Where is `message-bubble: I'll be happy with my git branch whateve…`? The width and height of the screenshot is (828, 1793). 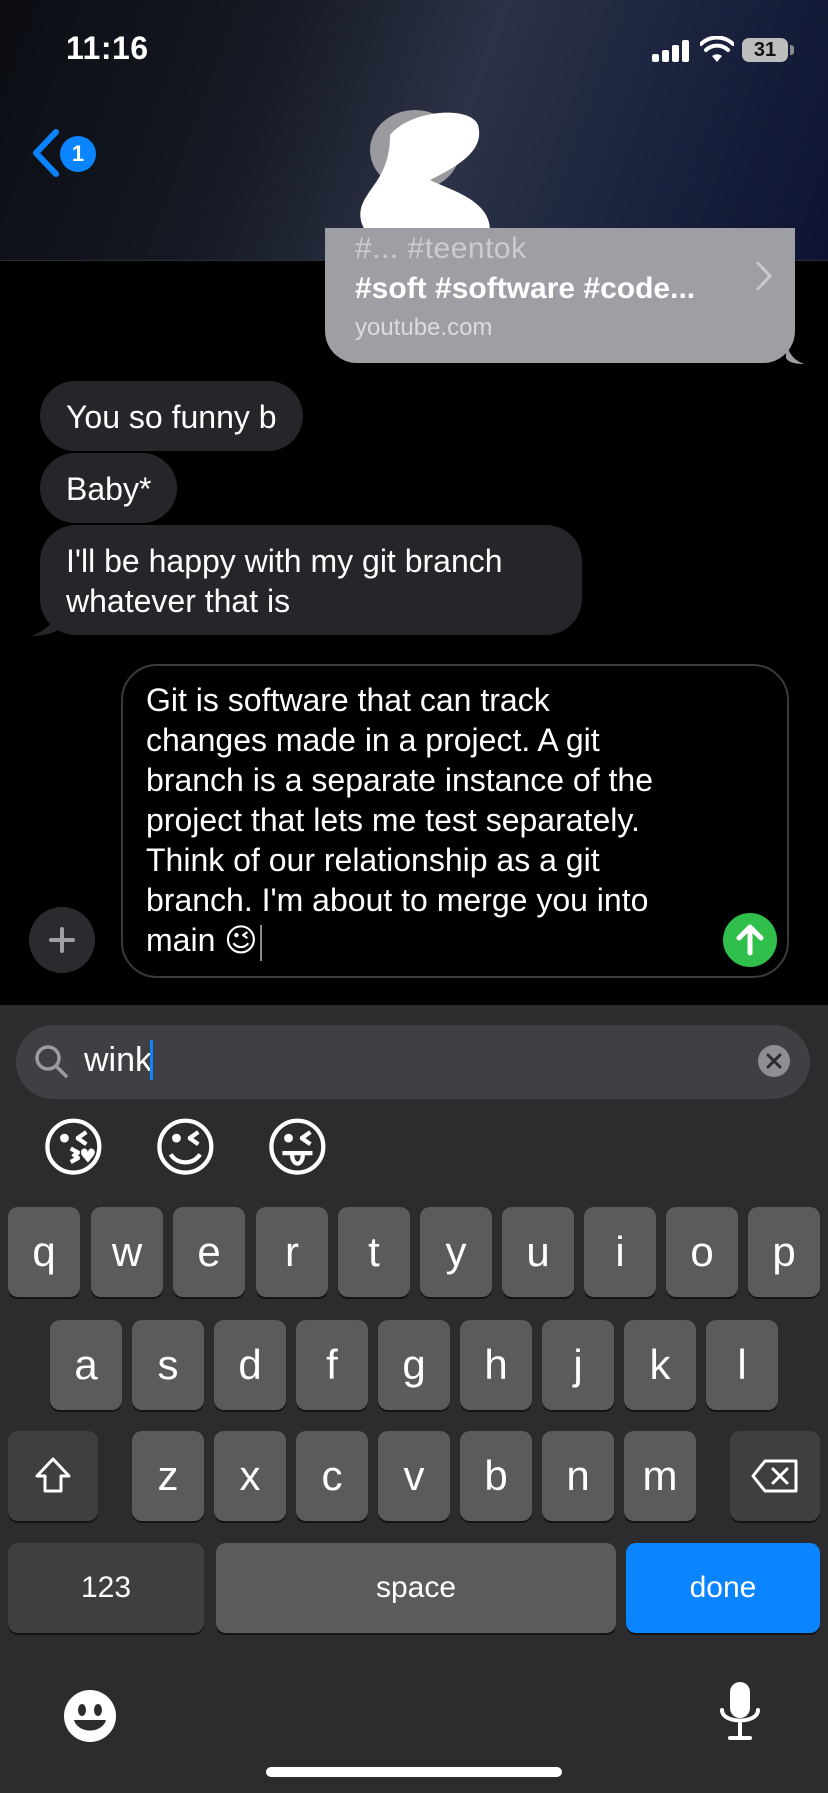
message-bubble: I'll be happy with my git branch whateve… is located at coordinates (311, 580).